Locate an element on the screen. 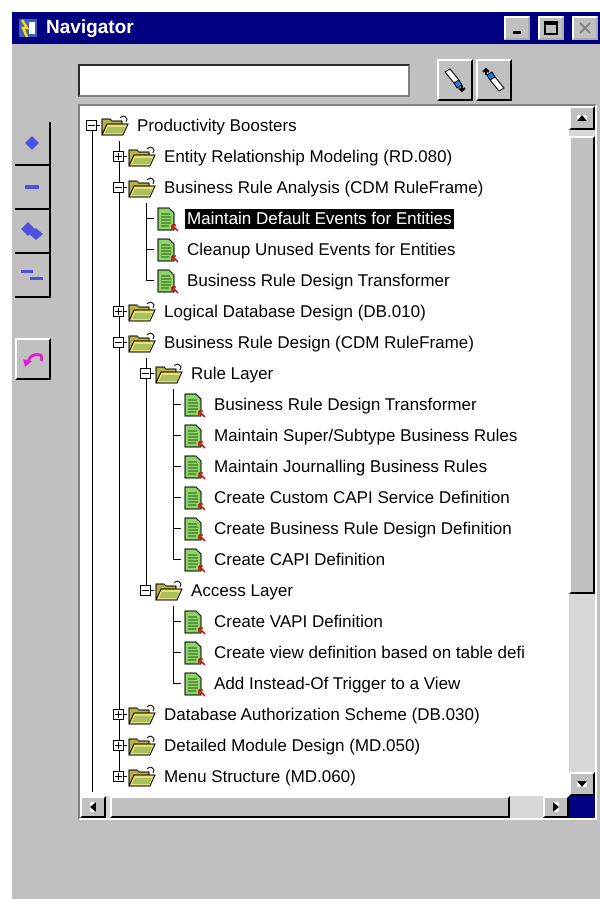  tree-item: Logical Database Design (DB.010) is located at coordinates (295, 312).